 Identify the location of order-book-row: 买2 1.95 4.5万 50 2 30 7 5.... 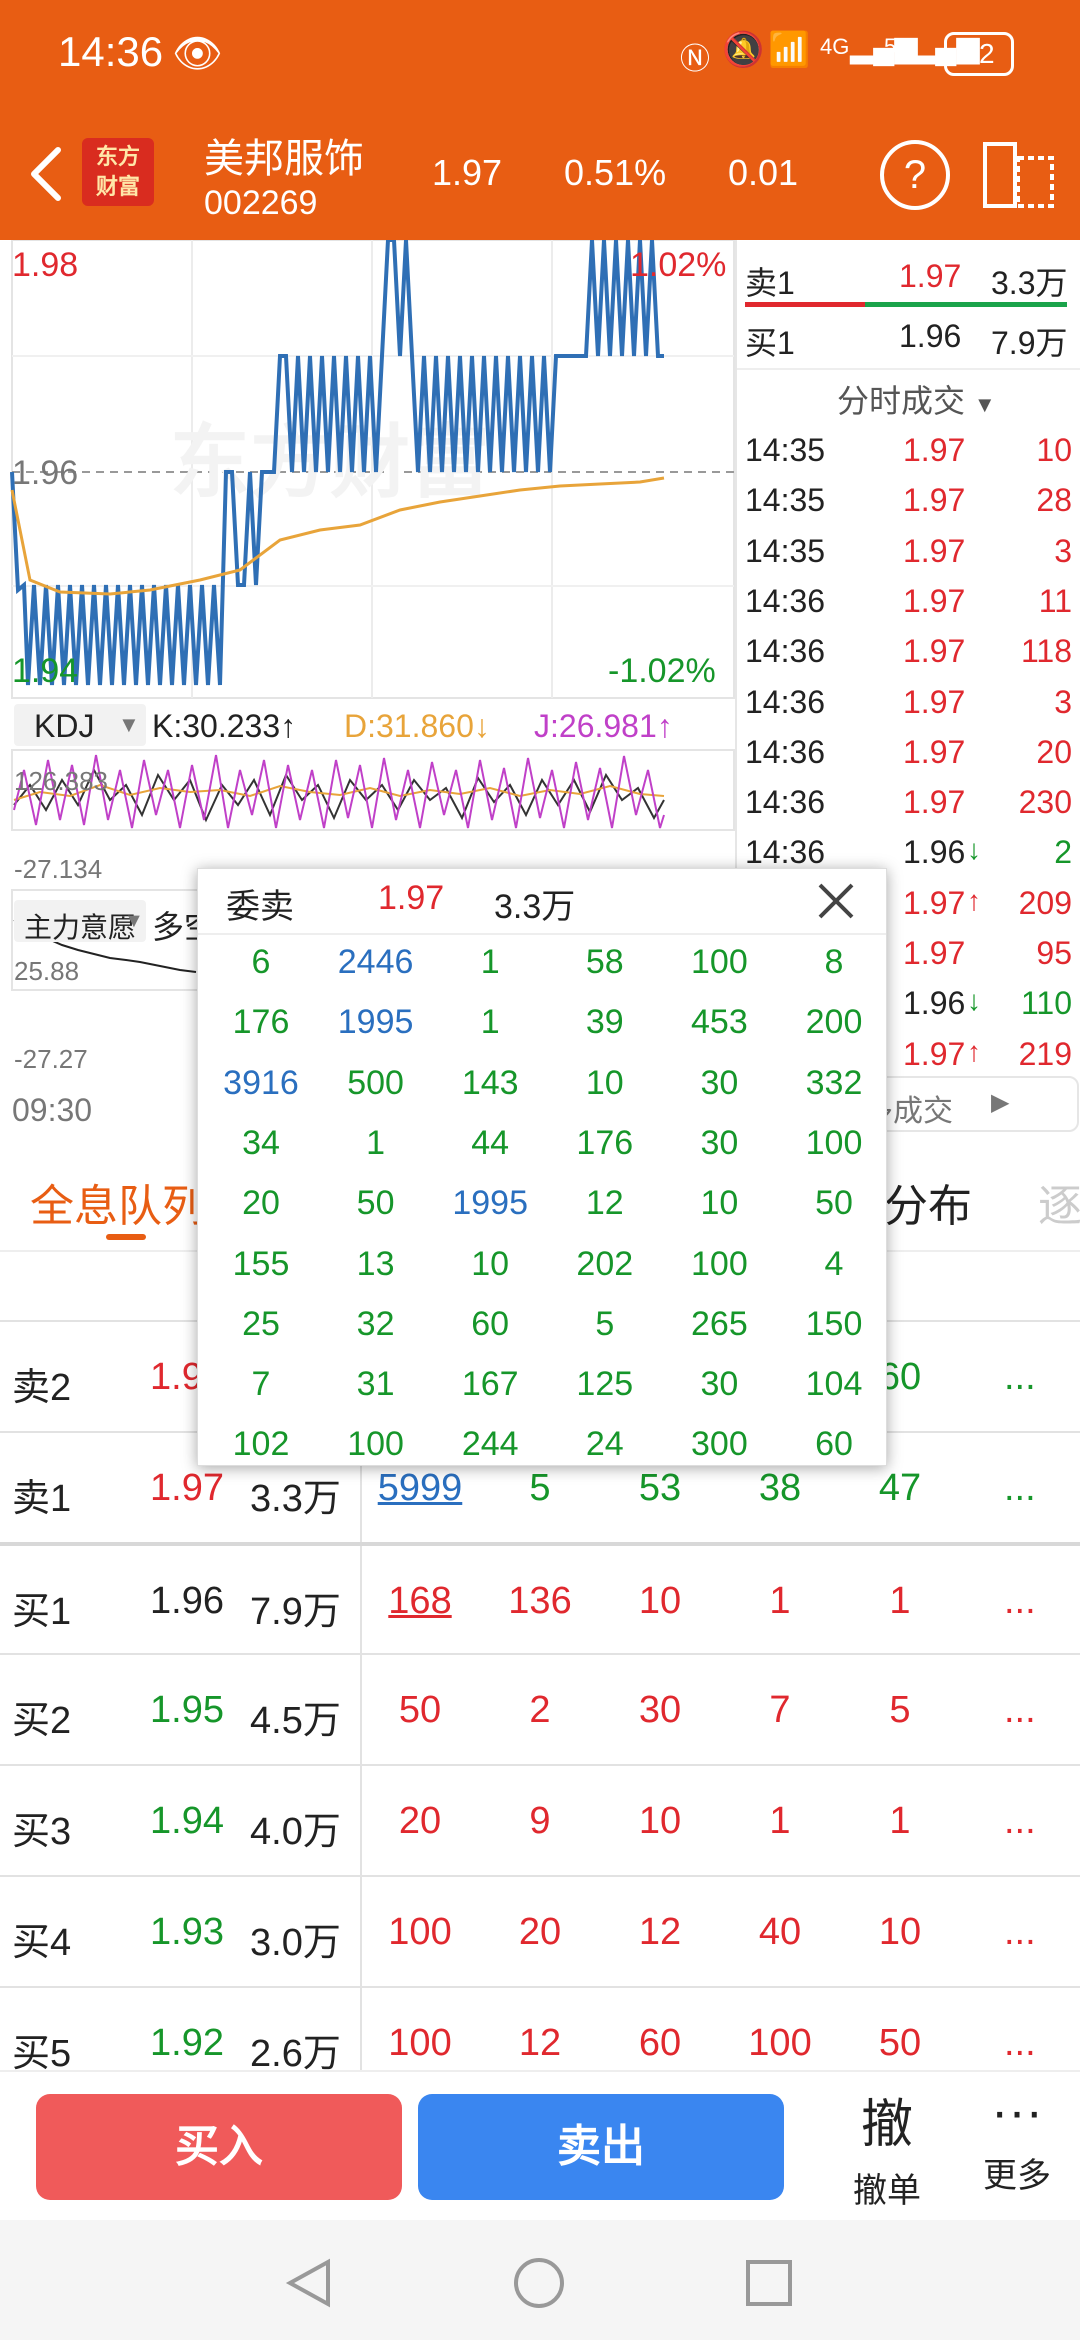
(540, 1709).